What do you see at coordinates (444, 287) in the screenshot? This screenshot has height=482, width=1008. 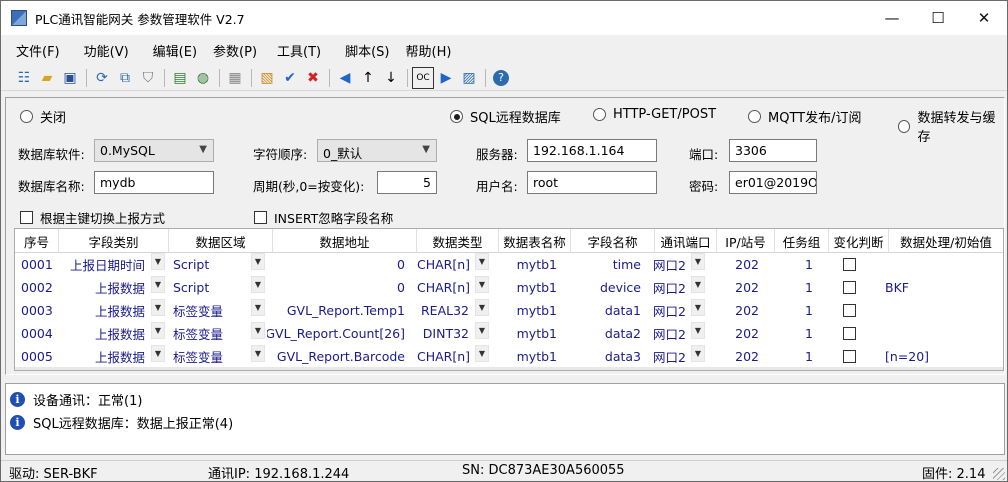 I see `cell-type: CHAR[n]` at bounding box center [444, 287].